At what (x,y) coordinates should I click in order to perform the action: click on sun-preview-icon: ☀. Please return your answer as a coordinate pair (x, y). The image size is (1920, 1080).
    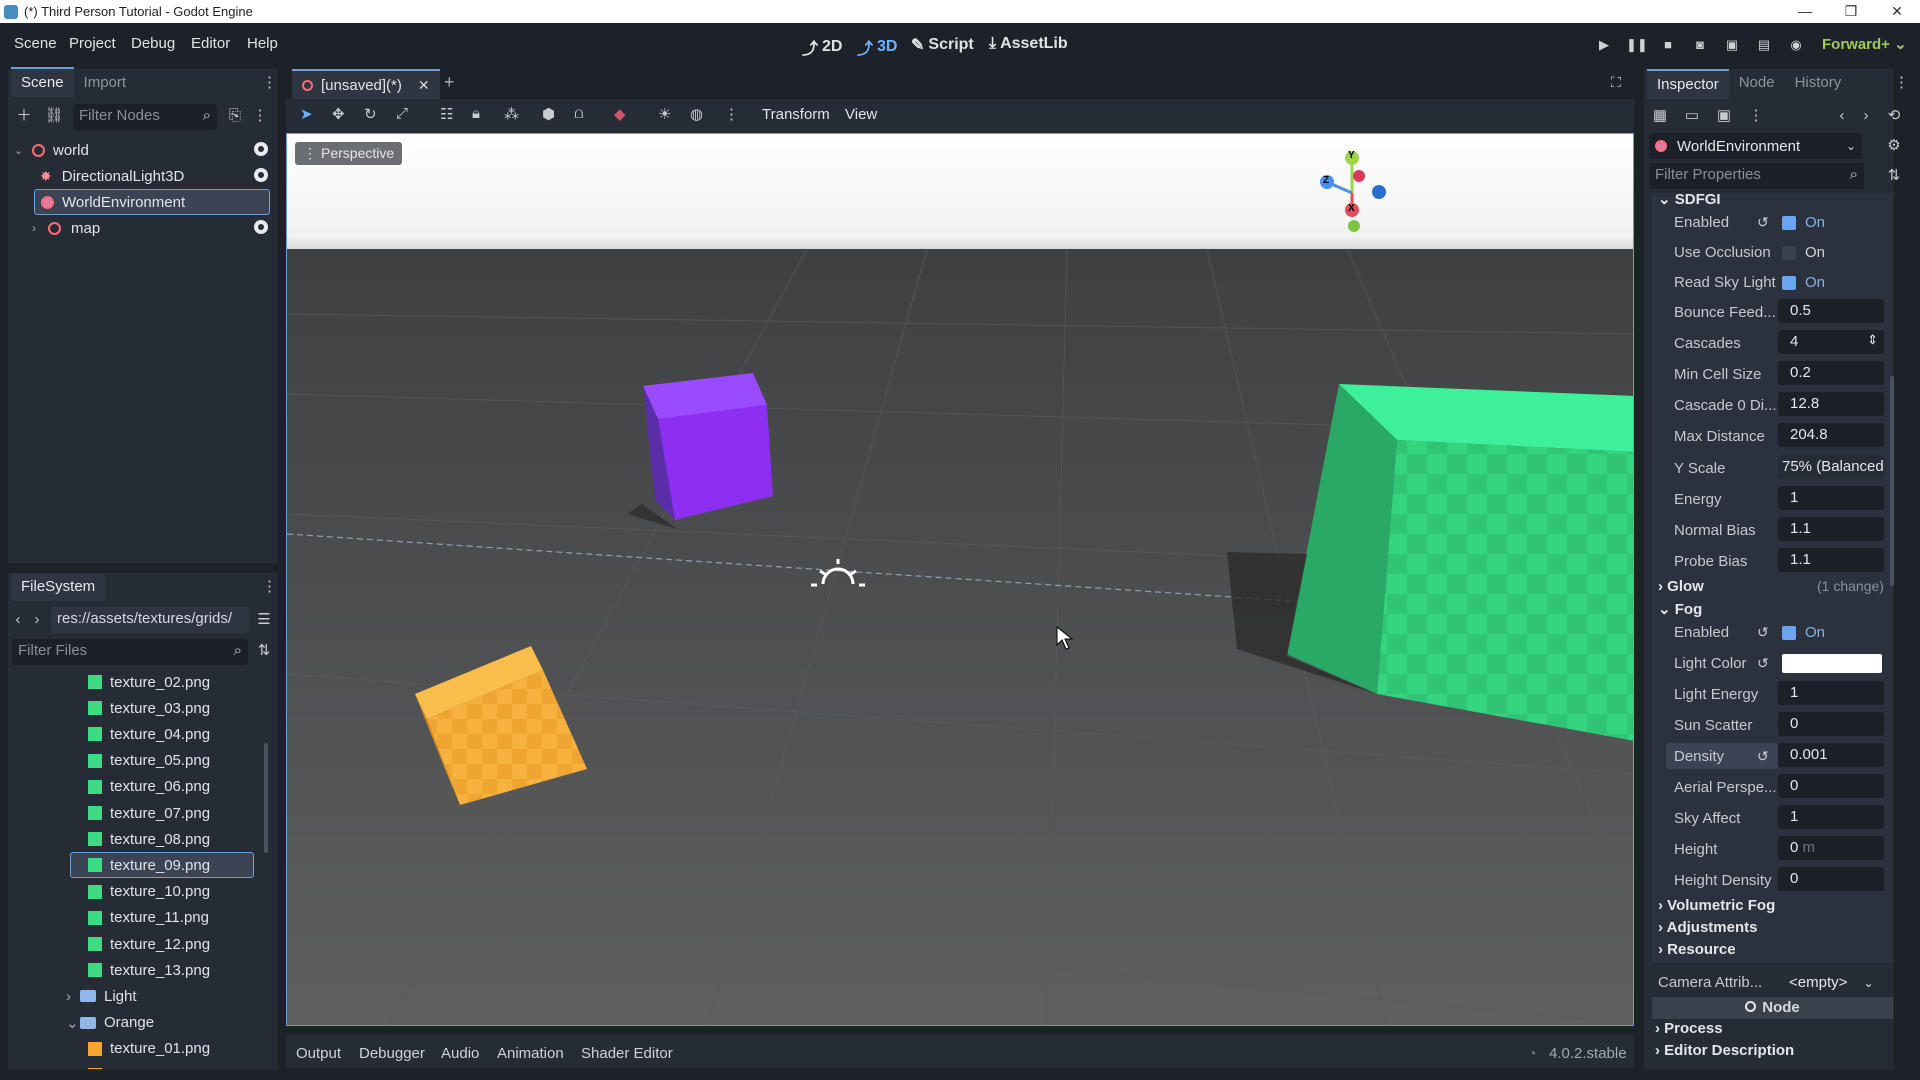
    Looking at the image, I should click on (664, 114).